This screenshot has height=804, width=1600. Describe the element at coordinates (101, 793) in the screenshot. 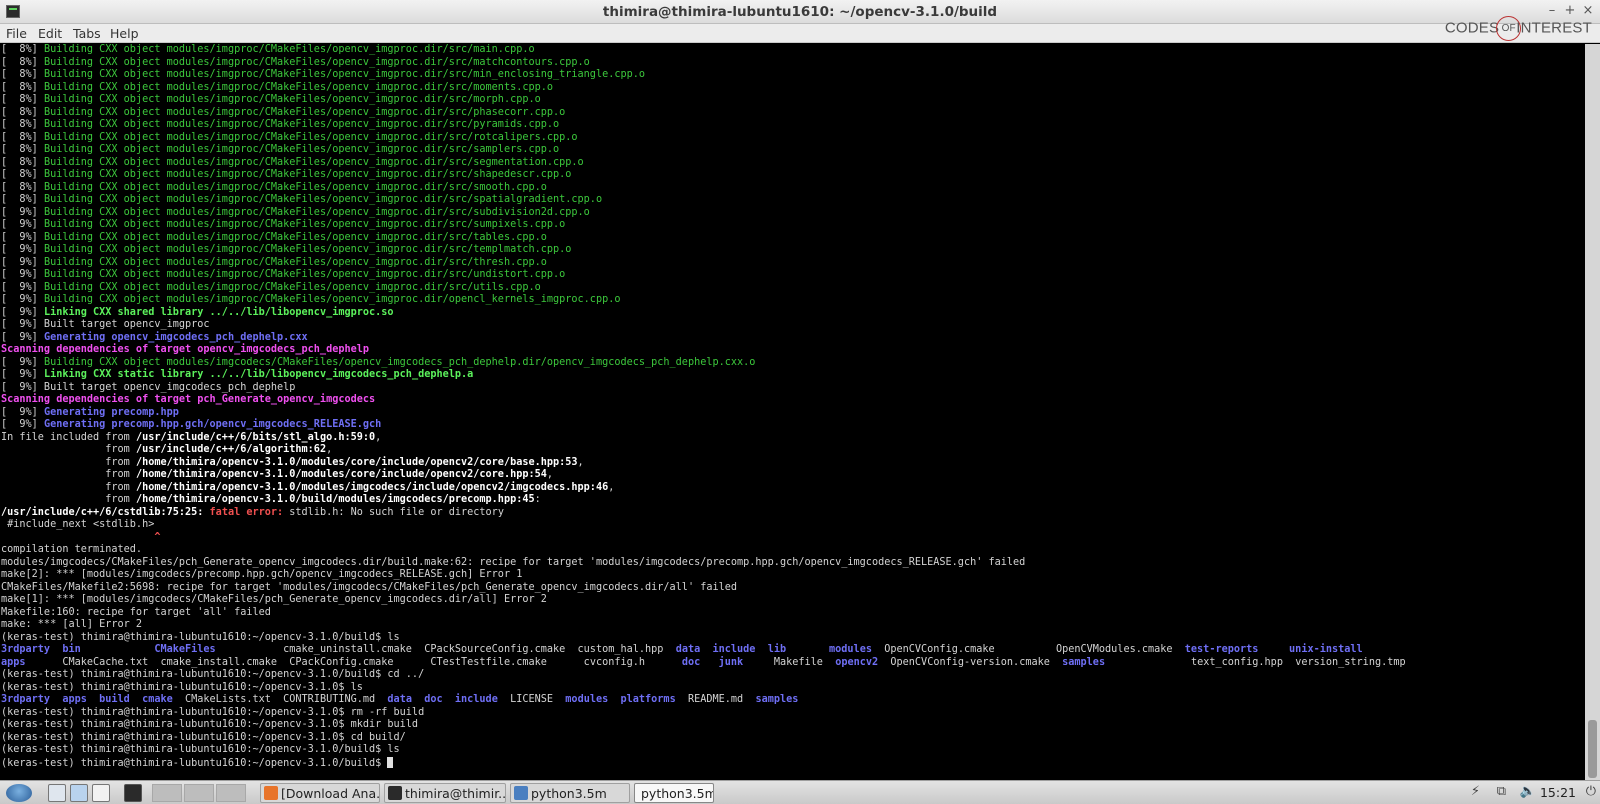

I see `show-desktop-icon` at that location.